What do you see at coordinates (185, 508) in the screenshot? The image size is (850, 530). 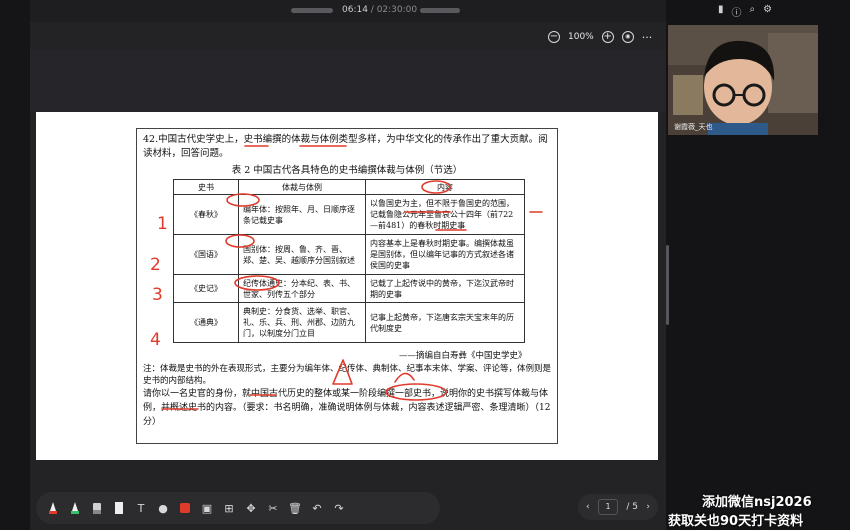 I see `color-picker-icon` at bounding box center [185, 508].